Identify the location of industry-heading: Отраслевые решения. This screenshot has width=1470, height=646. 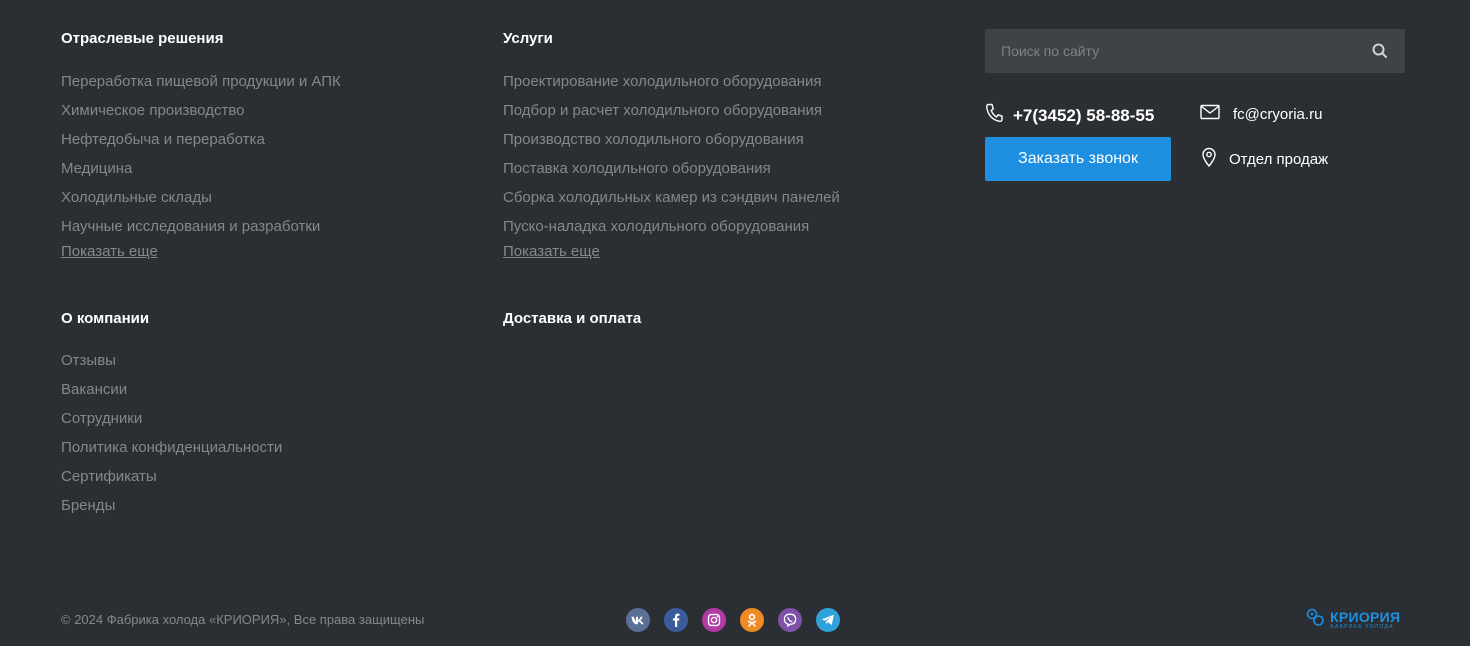
(142, 38).